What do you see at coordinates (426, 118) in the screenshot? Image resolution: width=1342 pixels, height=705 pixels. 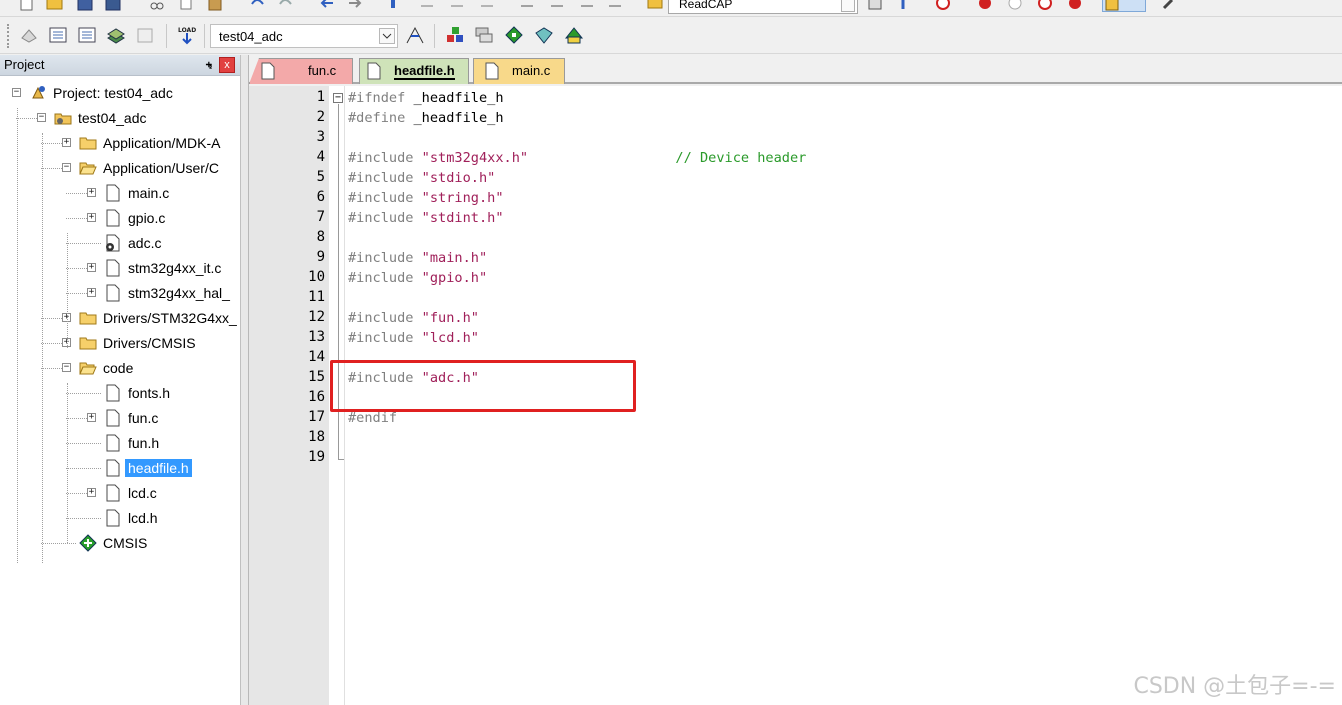 I see `code-line: #define _headfile_h` at bounding box center [426, 118].